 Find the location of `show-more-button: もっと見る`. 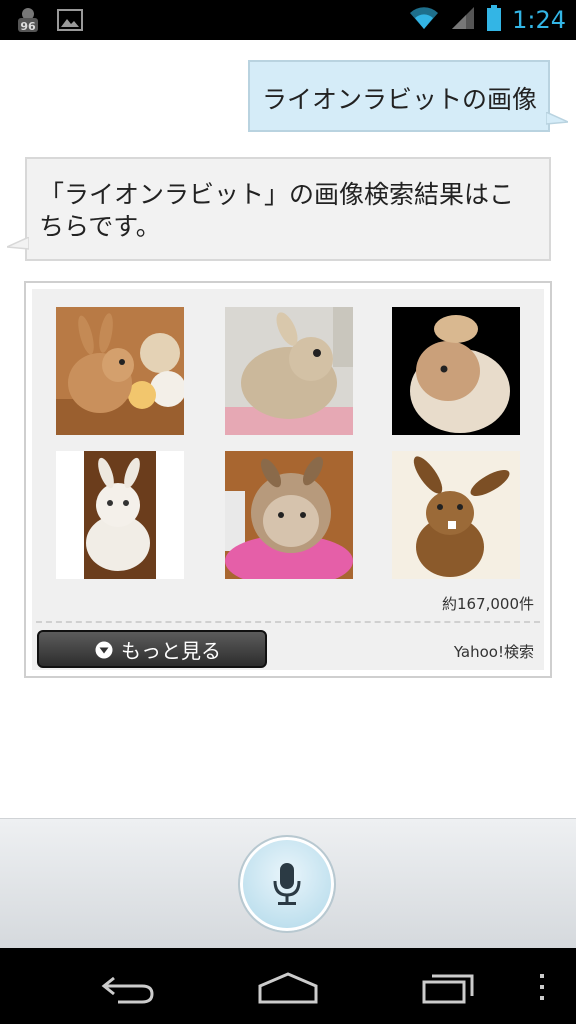

show-more-button: もっと見る is located at coordinates (152, 649).